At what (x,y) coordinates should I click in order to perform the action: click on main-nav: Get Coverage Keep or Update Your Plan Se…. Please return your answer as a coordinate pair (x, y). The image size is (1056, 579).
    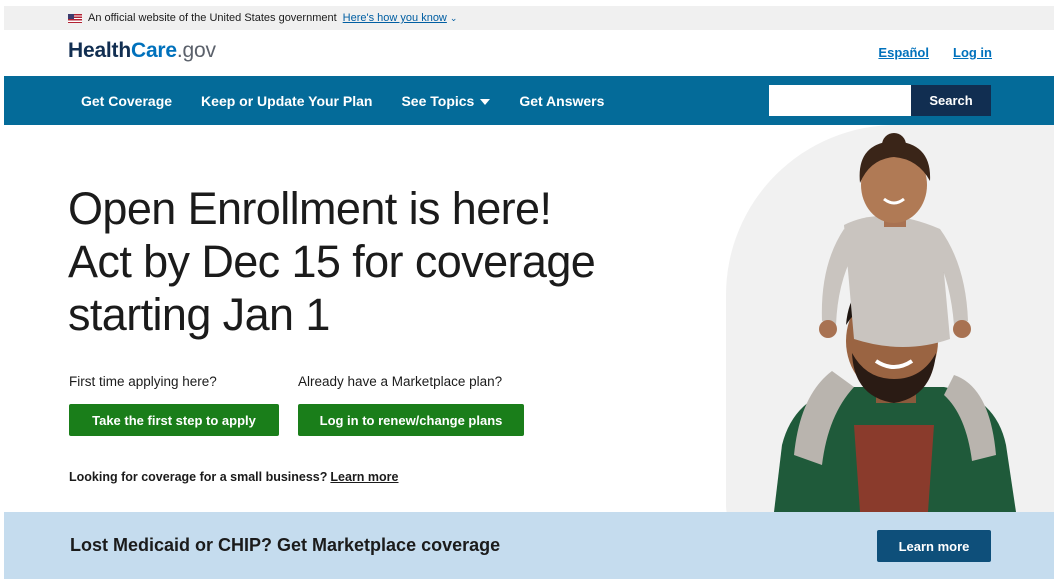
    Looking at the image, I should click on (529, 100).